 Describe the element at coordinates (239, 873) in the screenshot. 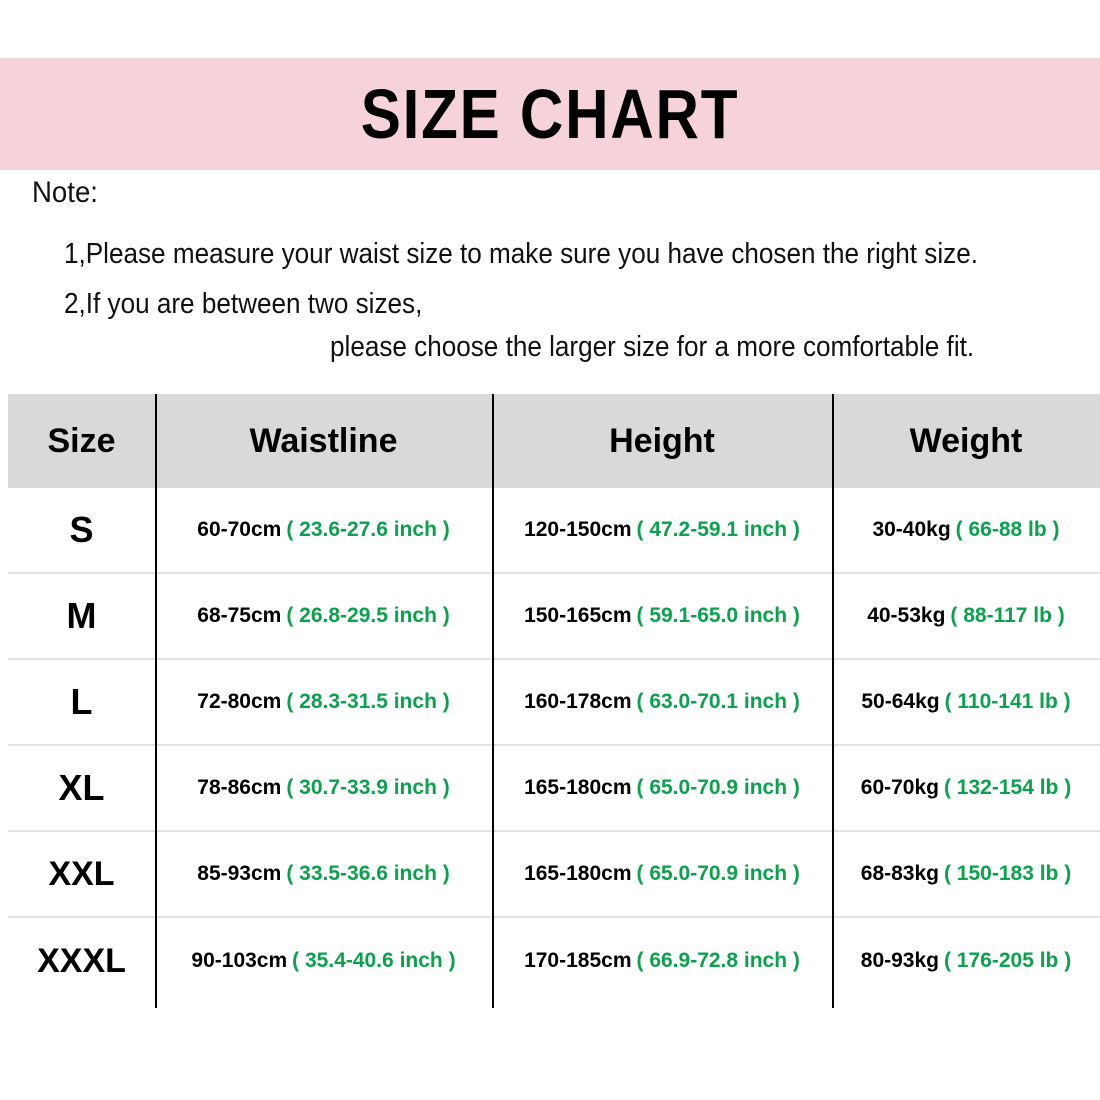

I see `waist-metric: 85-93cm` at that location.